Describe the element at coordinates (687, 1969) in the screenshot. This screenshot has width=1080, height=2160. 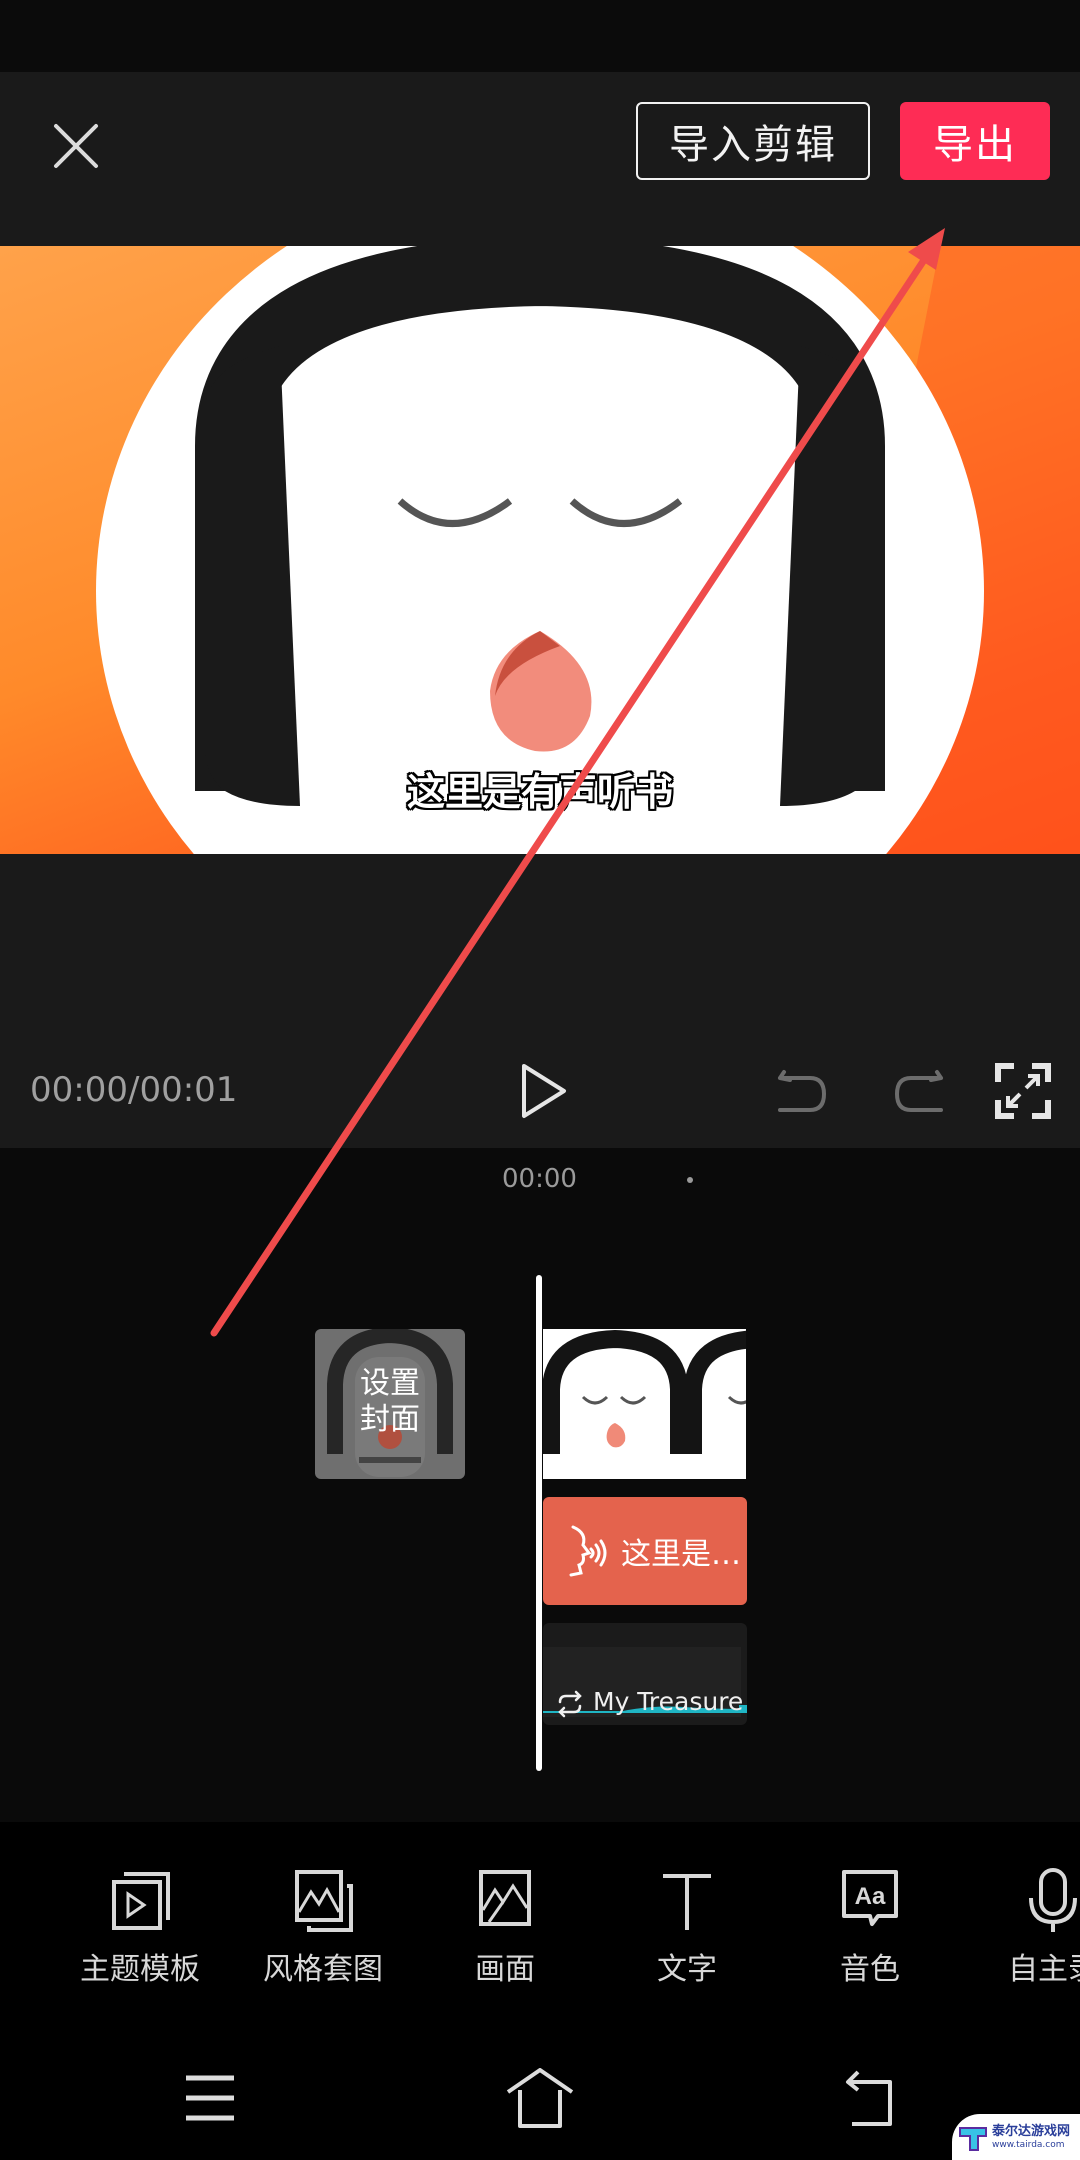
I see `tool-label: 文字` at that location.